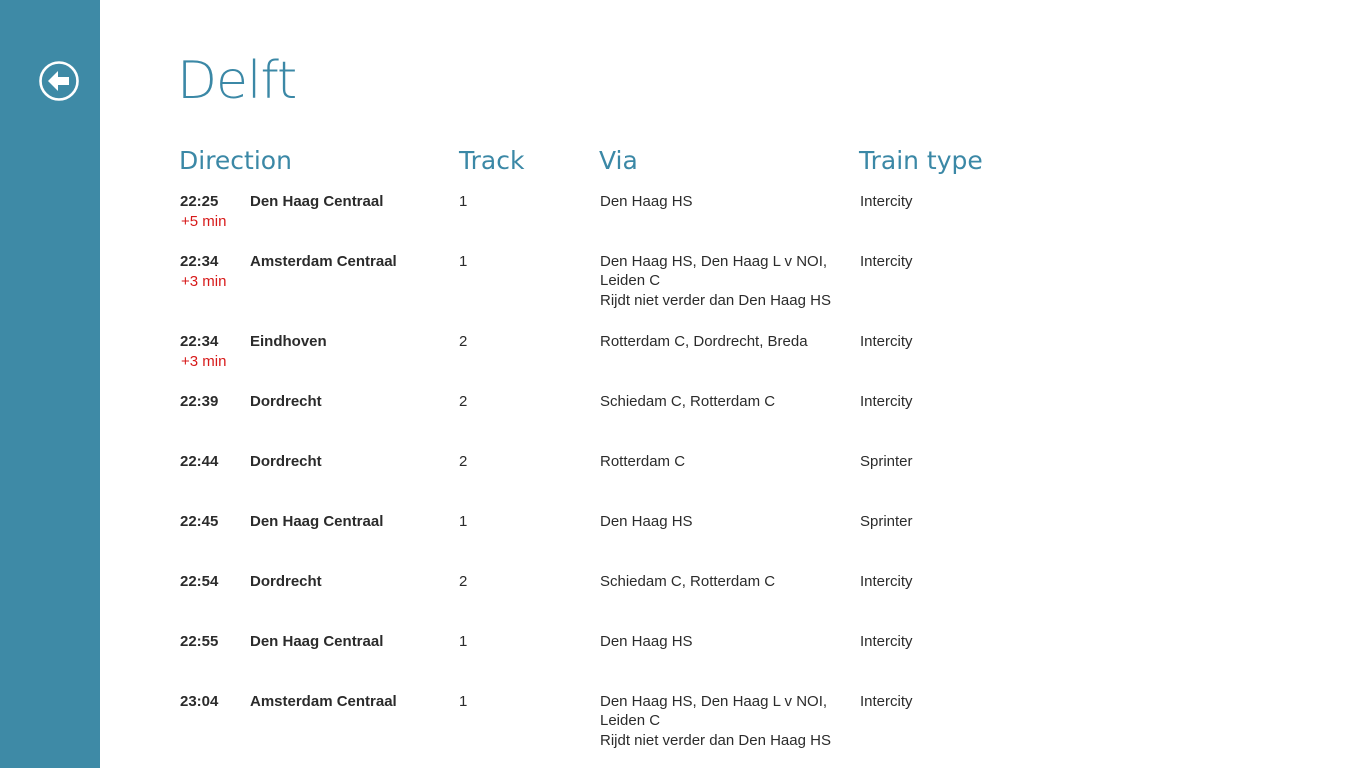 The width and height of the screenshot is (1366, 770). I want to click on departure-time: 22:44, so click(199, 461).